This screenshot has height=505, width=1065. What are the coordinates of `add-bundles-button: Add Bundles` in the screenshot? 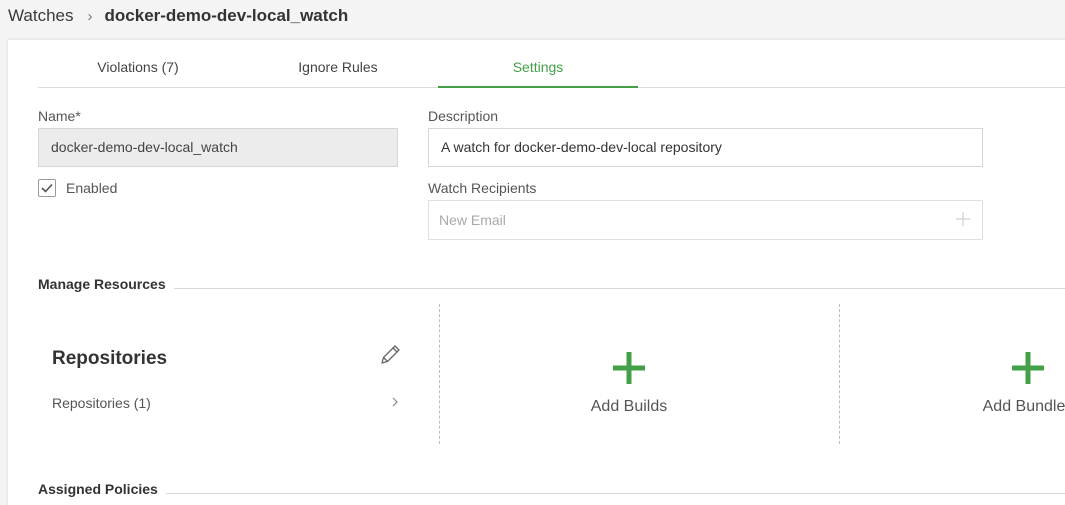 It's located at (996, 383).